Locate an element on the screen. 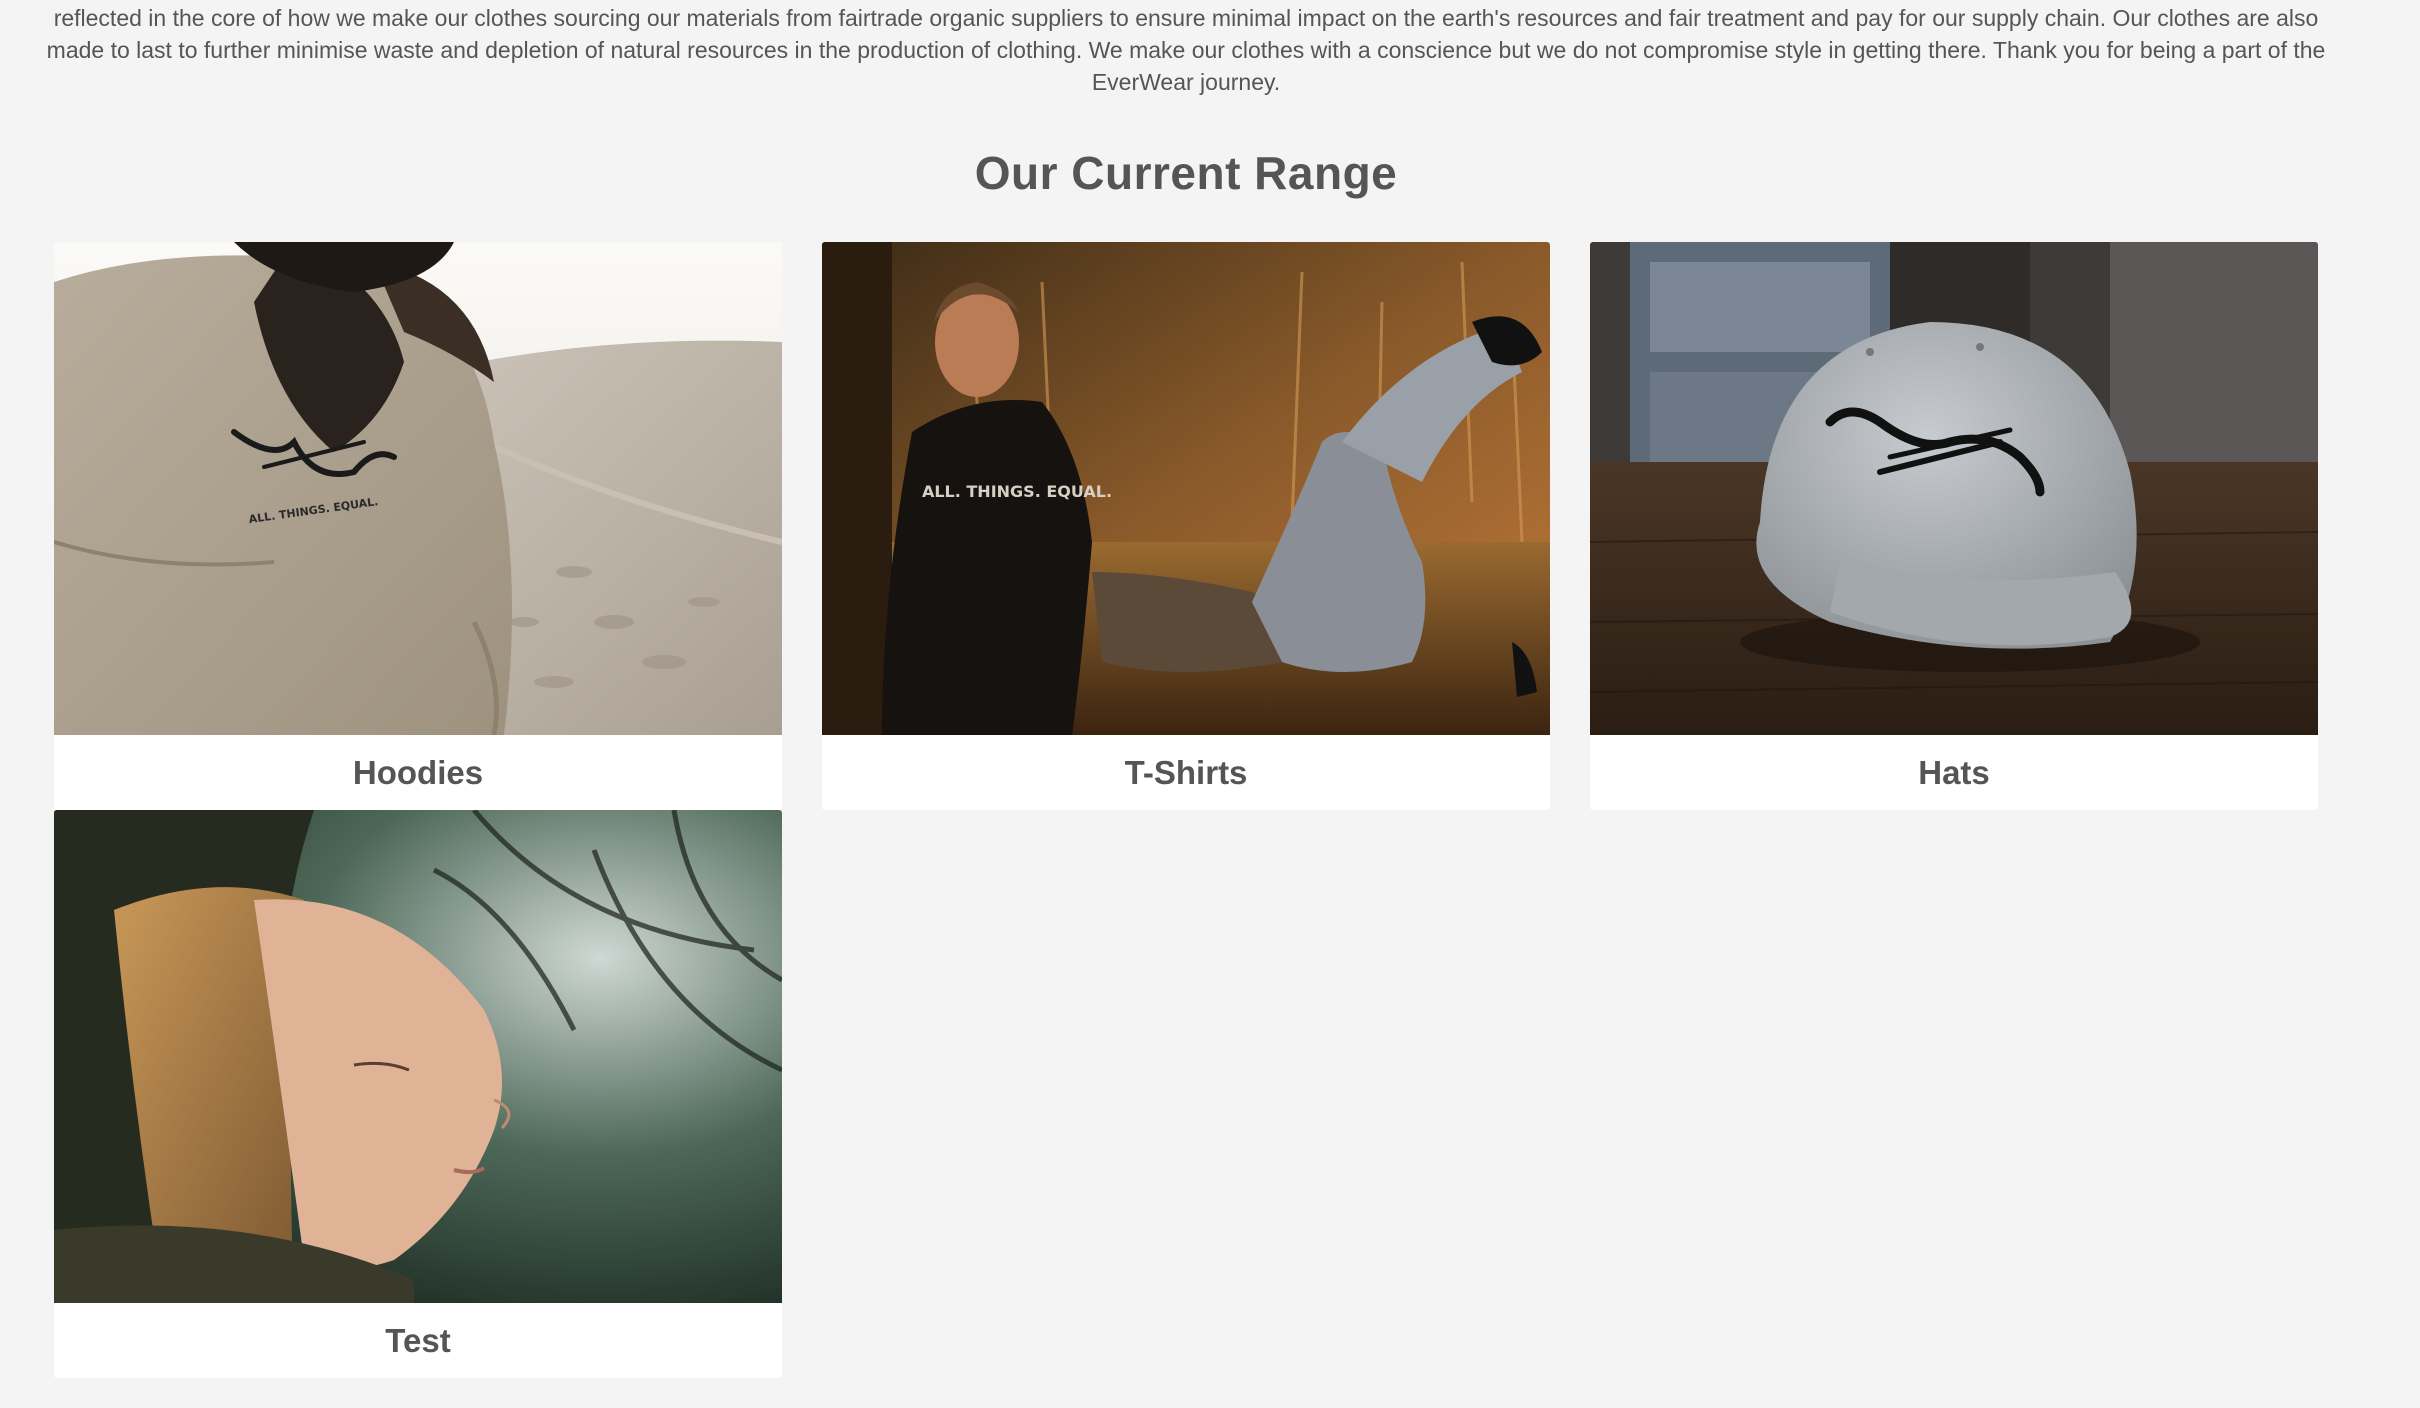 This screenshot has height=1408, width=2420. product-card-test: Test is located at coordinates (418, 1094).